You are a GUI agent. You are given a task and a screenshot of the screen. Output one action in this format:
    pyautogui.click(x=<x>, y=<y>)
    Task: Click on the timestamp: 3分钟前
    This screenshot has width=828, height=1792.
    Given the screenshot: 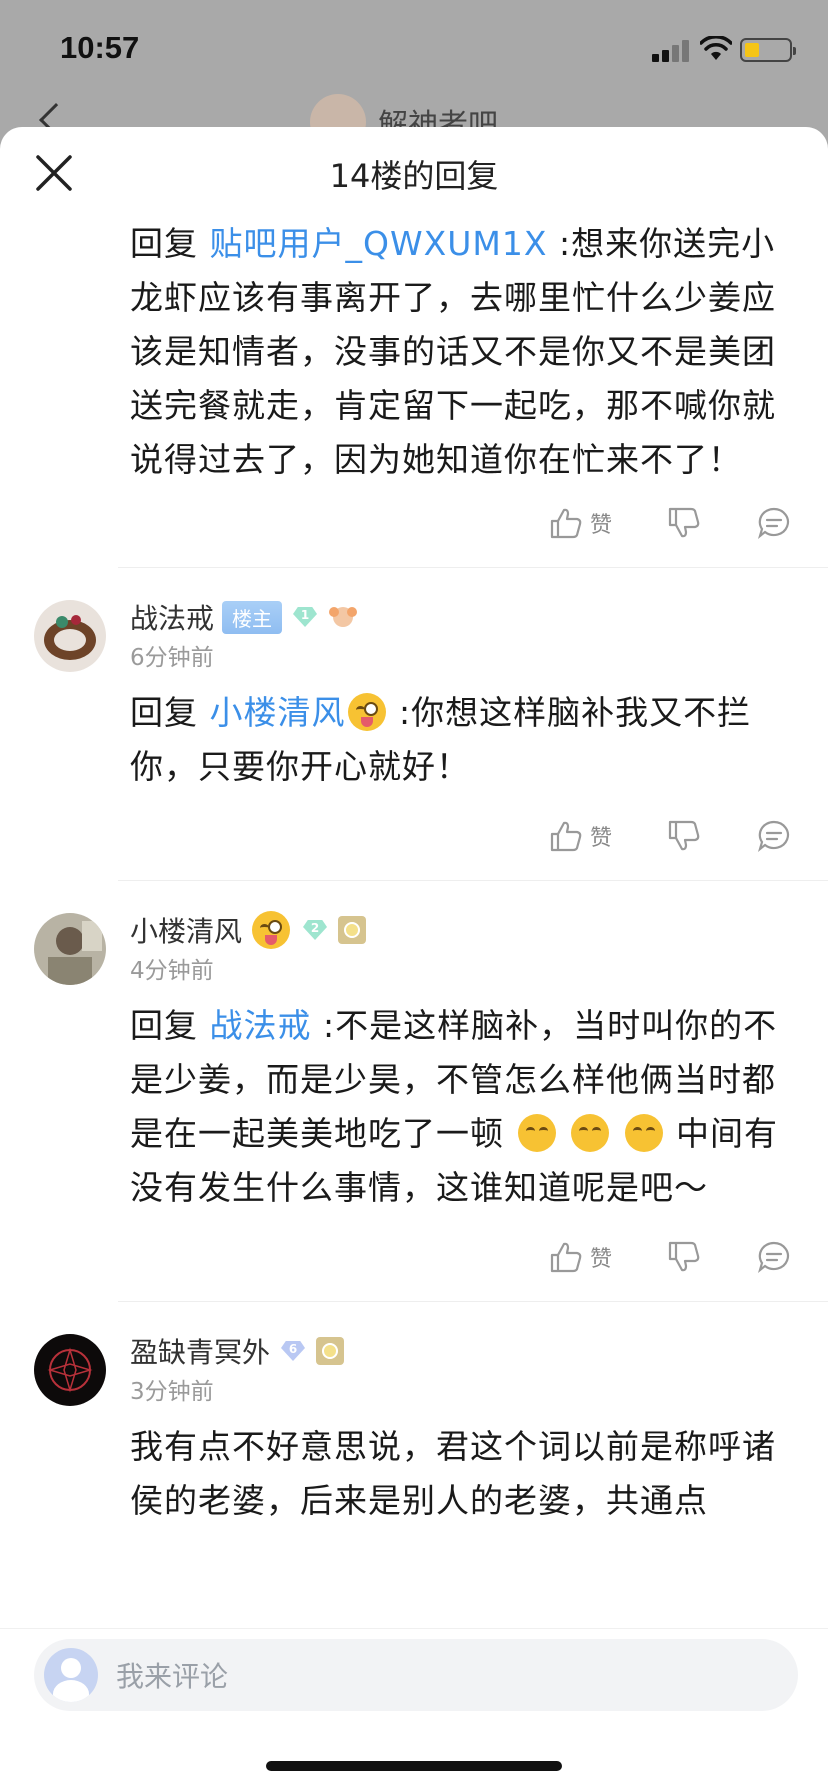 What is the action you would take?
    pyautogui.click(x=172, y=1392)
    